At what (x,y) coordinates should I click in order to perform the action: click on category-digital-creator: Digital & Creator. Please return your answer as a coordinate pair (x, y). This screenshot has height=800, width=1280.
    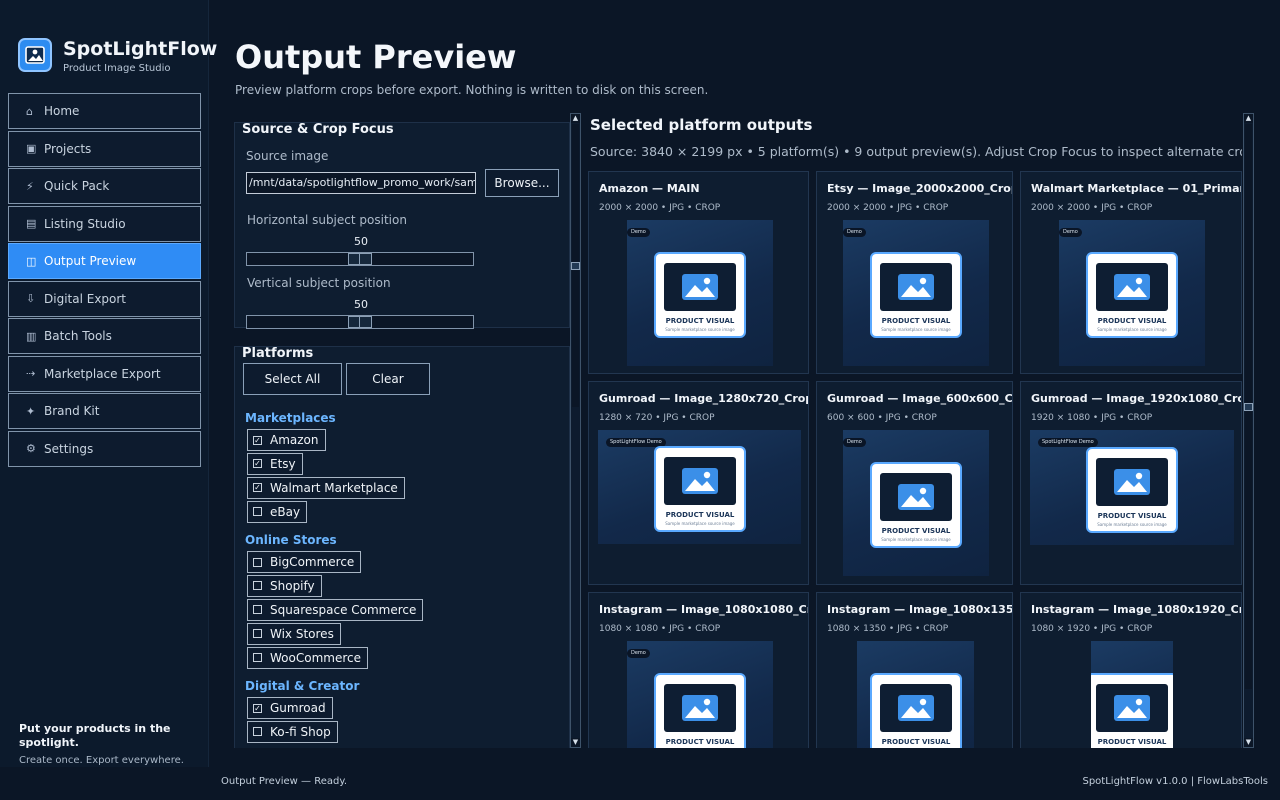
    Looking at the image, I should click on (302, 686).